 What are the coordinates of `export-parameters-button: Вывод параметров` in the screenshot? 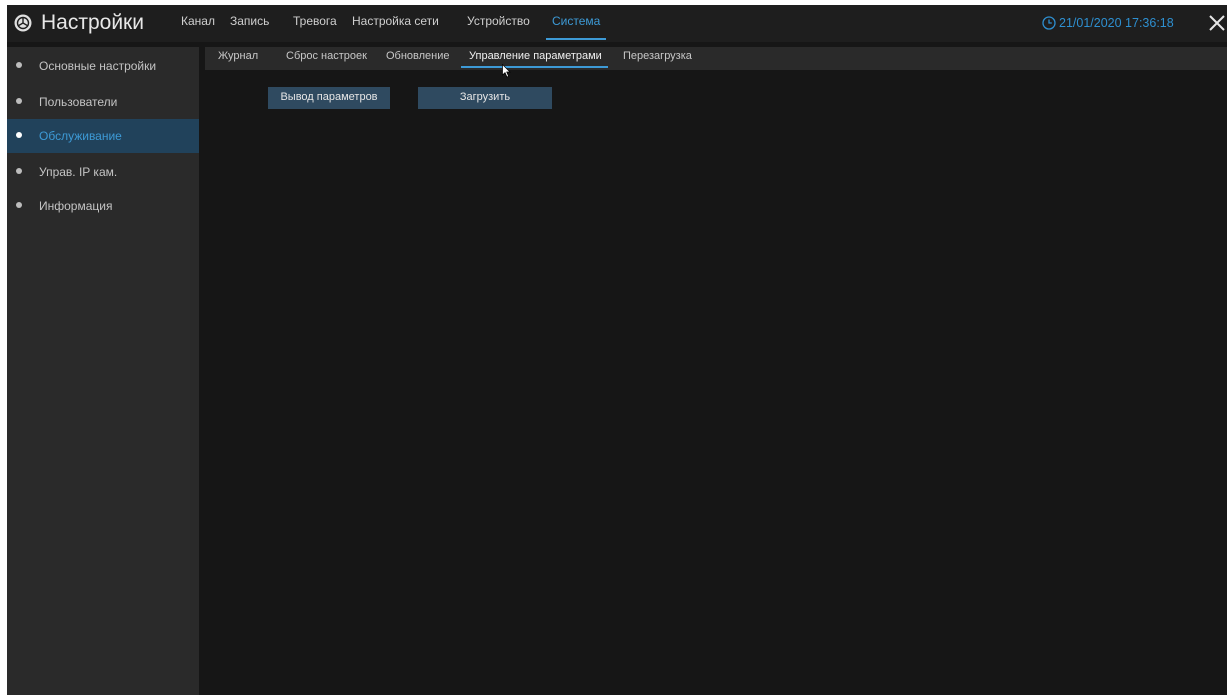 It's located at (329, 98).